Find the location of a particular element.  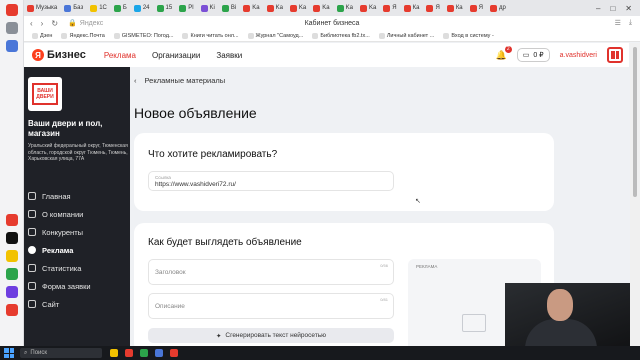

avatar is located at coordinates (615, 55).